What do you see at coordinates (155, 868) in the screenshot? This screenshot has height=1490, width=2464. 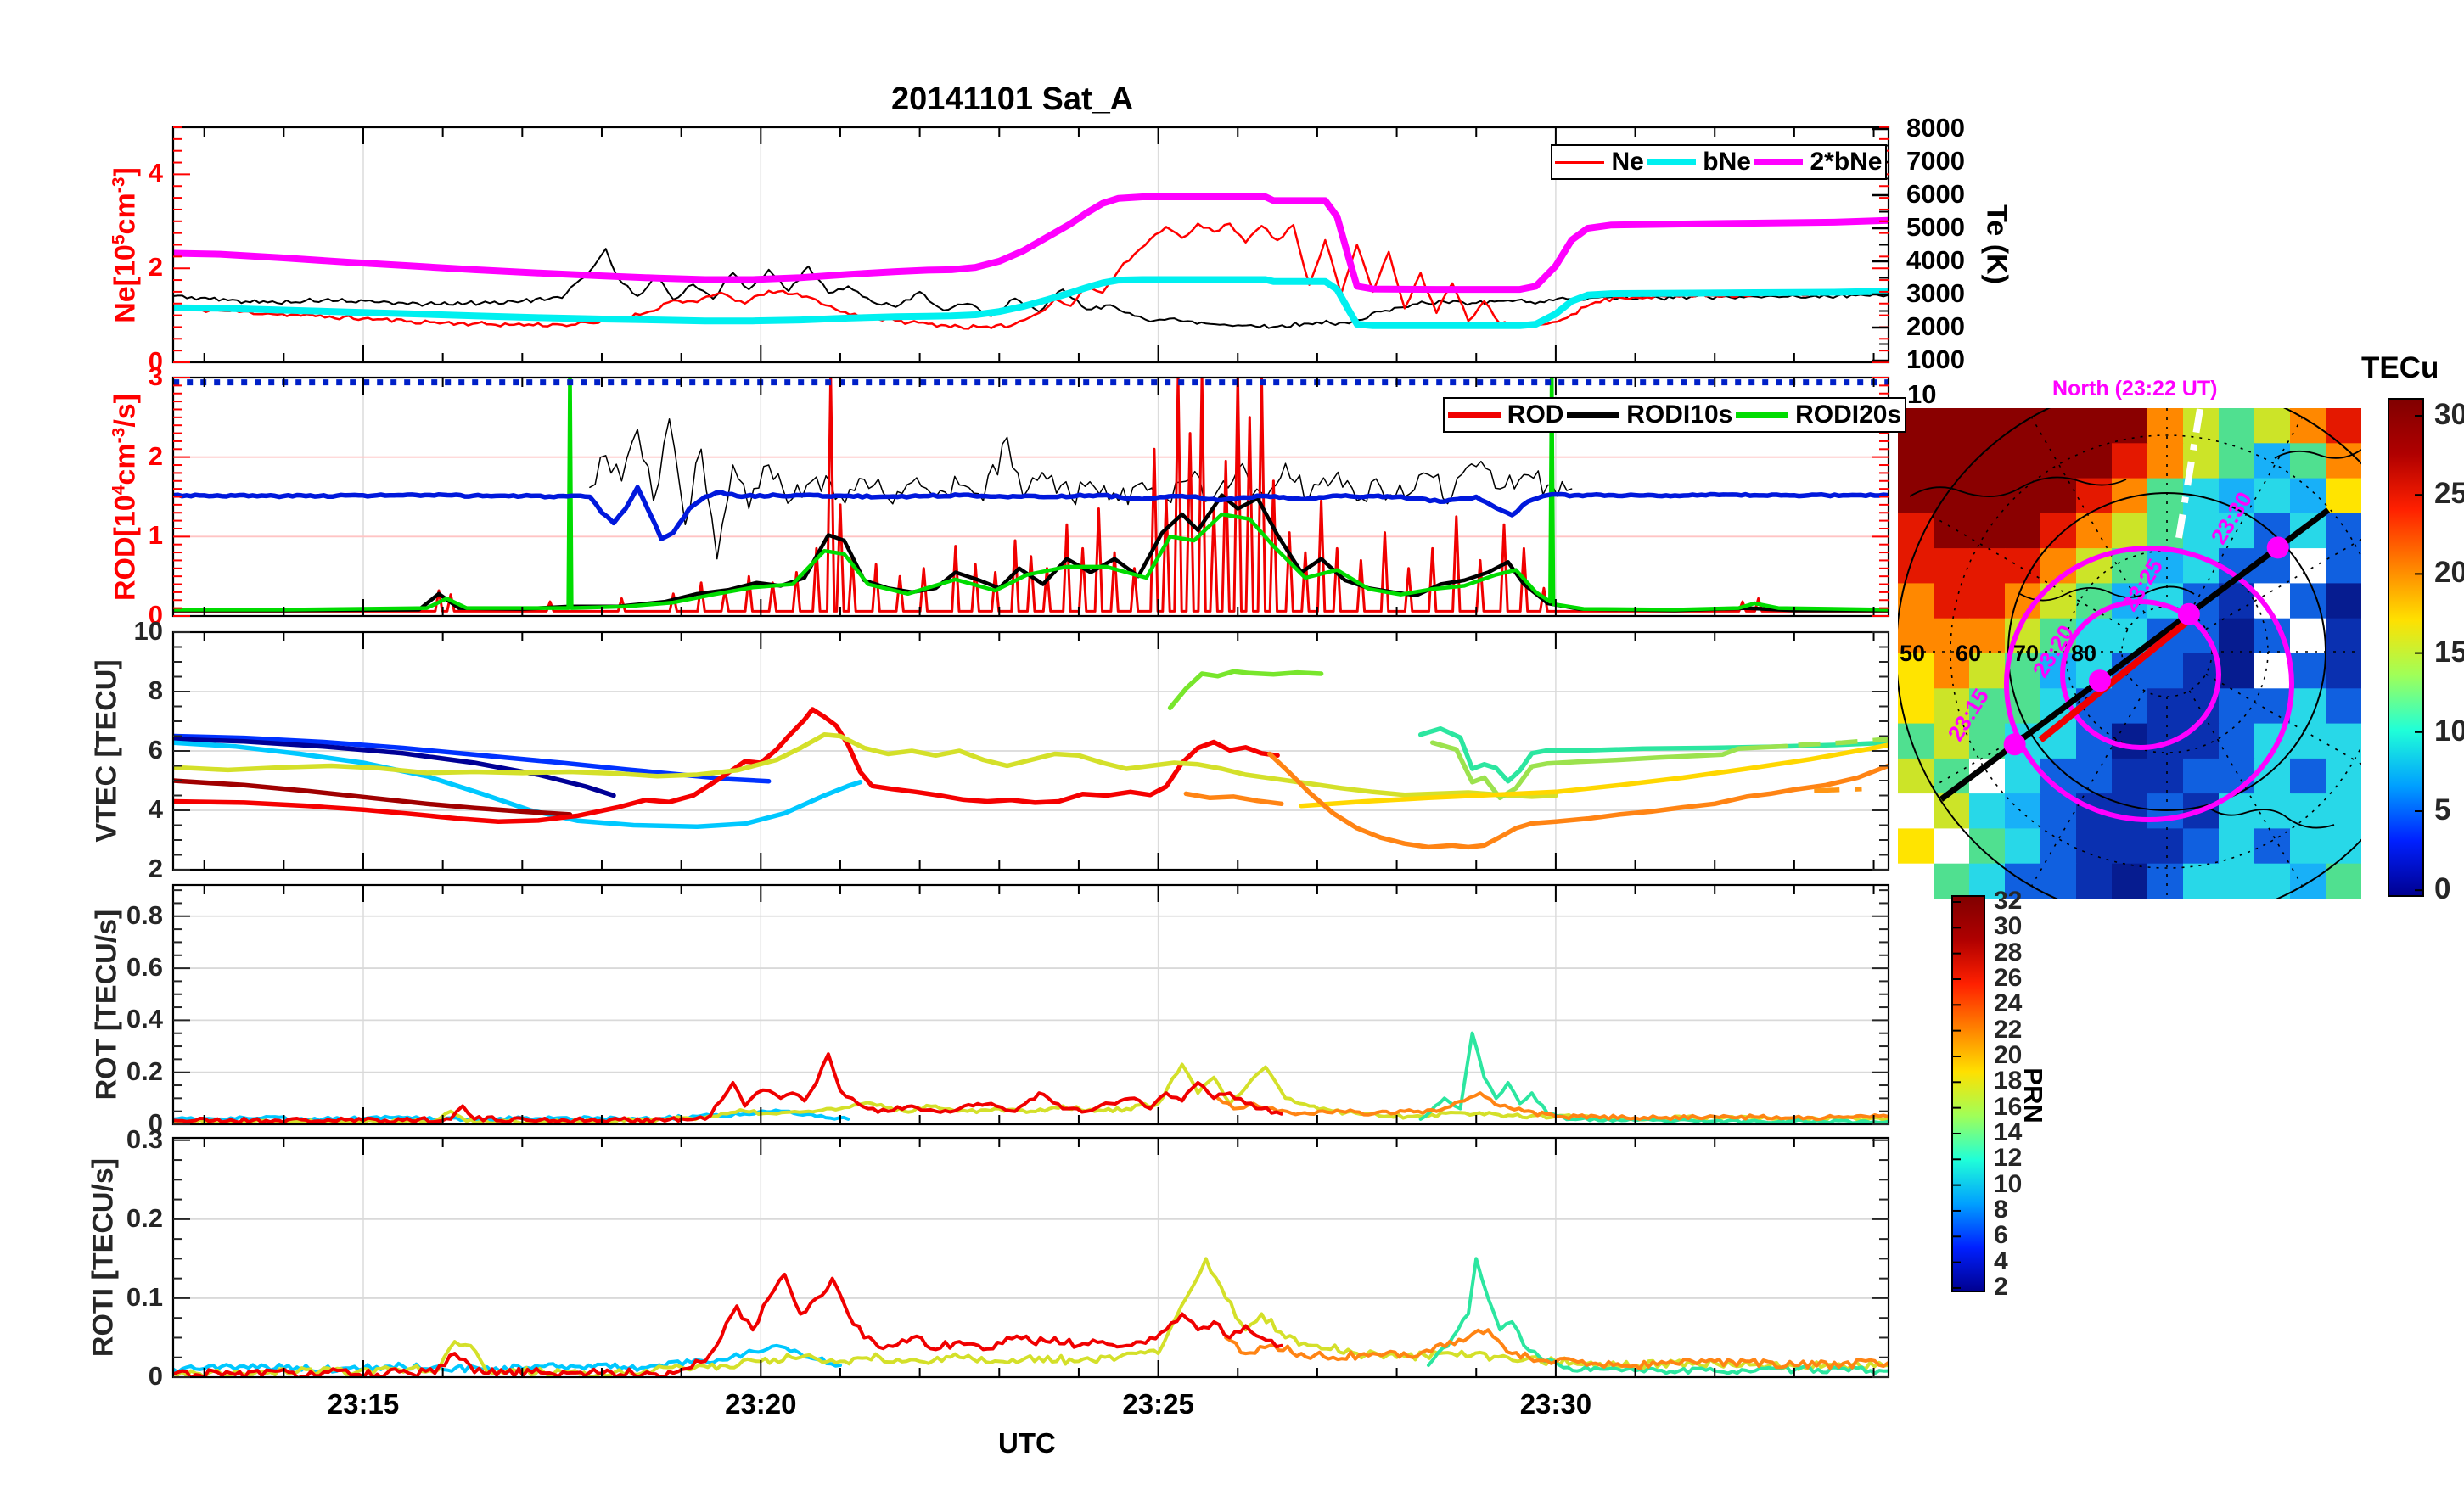 I see `y-tick-label-vtec: 2` at bounding box center [155, 868].